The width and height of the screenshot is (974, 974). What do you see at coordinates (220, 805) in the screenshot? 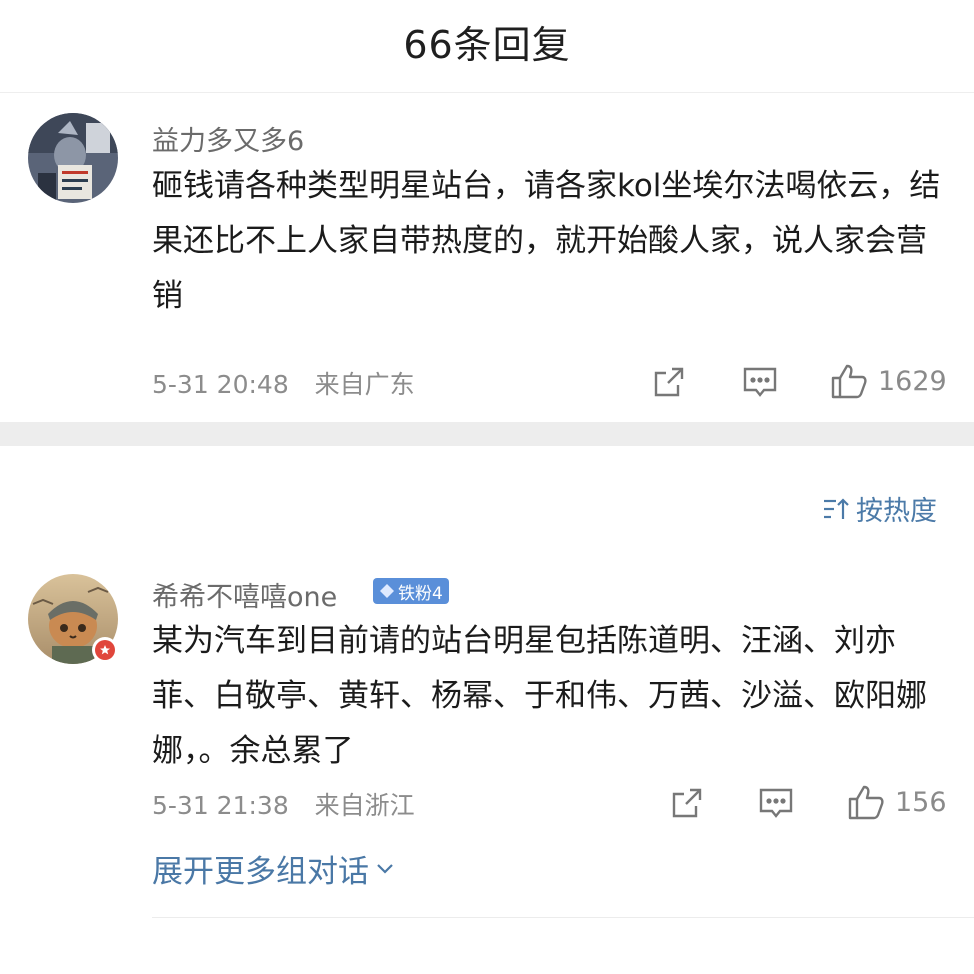
I see `reply-time: 5-31 21:38` at bounding box center [220, 805].